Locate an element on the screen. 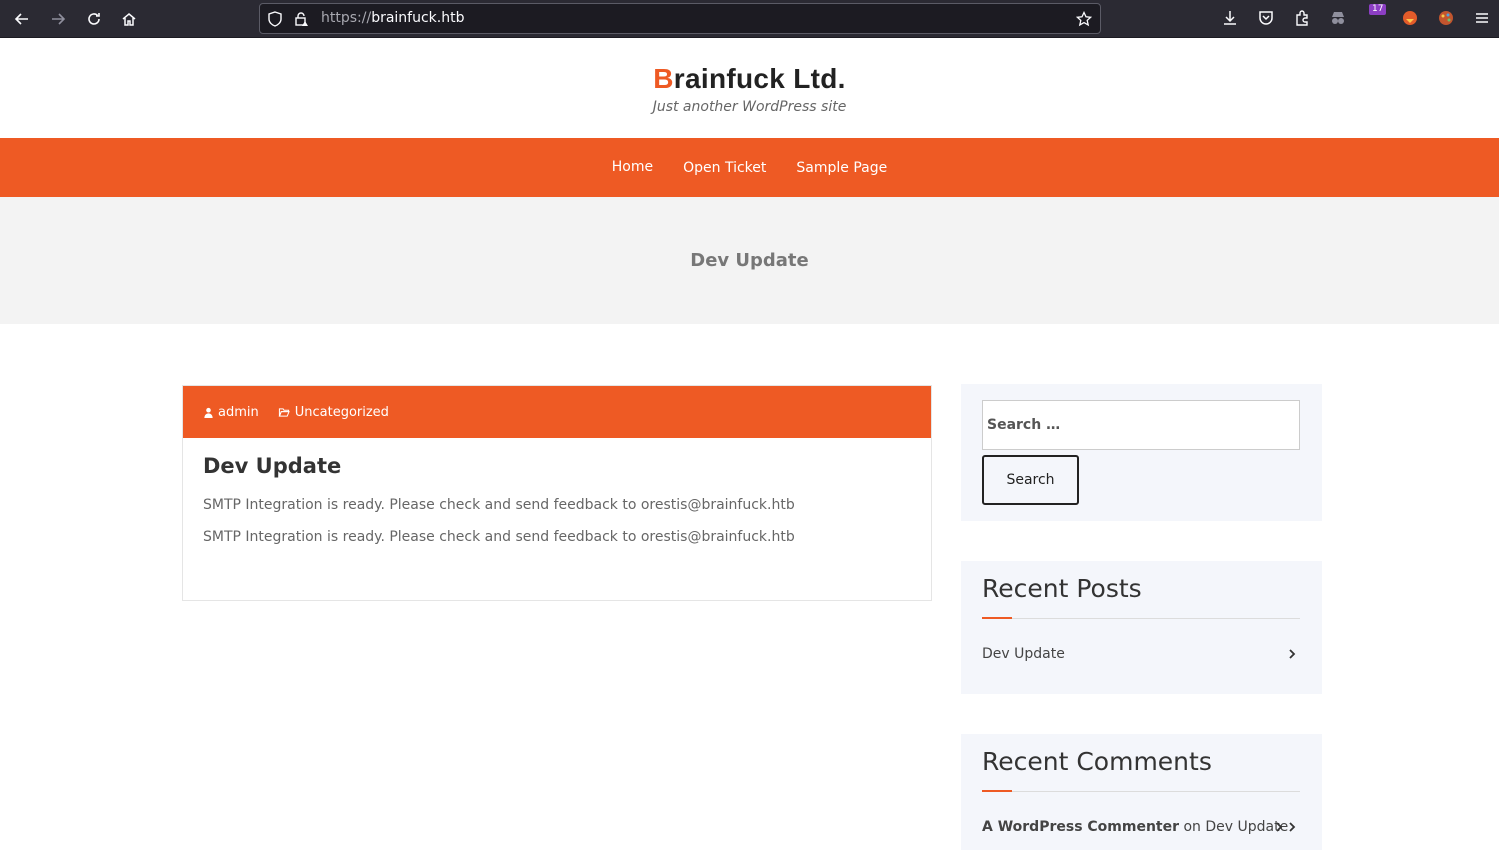 The image size is (1499, 850). comment-on-text: on is located at coordinates (1192, 827).